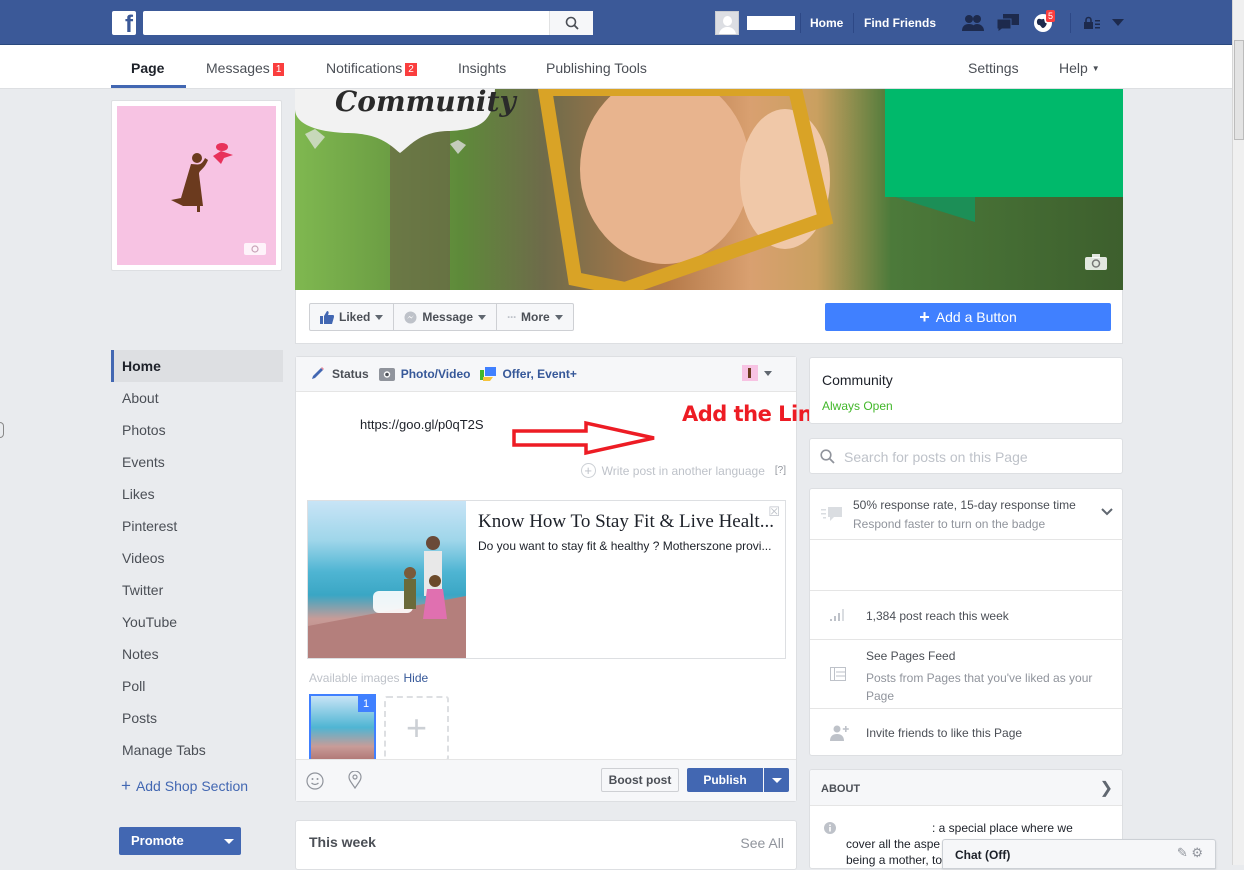 This screenshot has width=1244, height=870. What do you see at coordinates (640, 780) in the screenshot?
I see `boost-post-button: Boost post` at bounding box center [640, 780].